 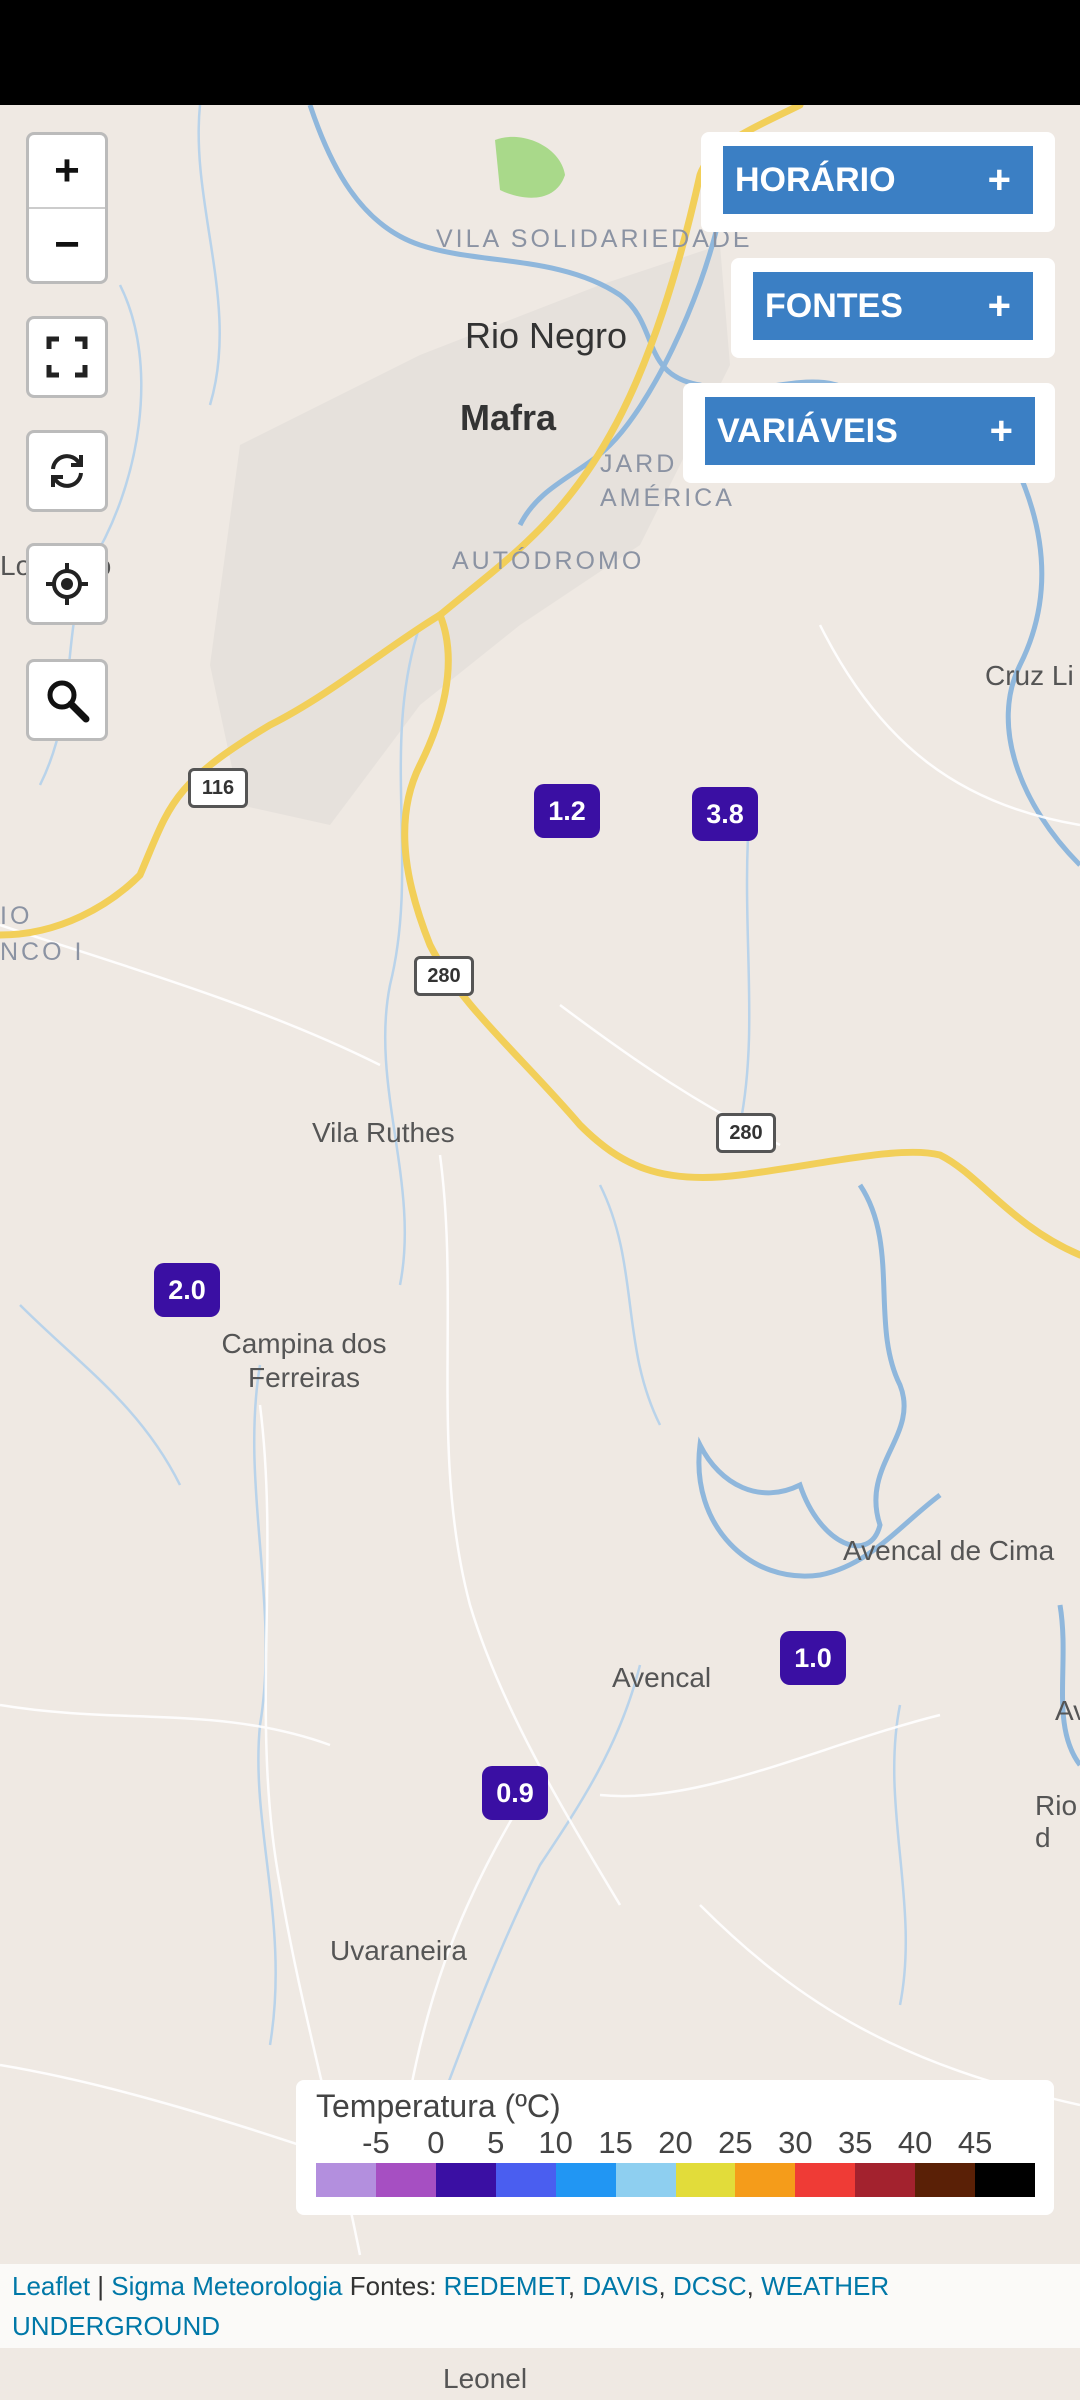 What do you see at coordinates (710, 2286) in the screenshot?
I see `dcsc-link: DCSC` at bounding box center [710, 2286].